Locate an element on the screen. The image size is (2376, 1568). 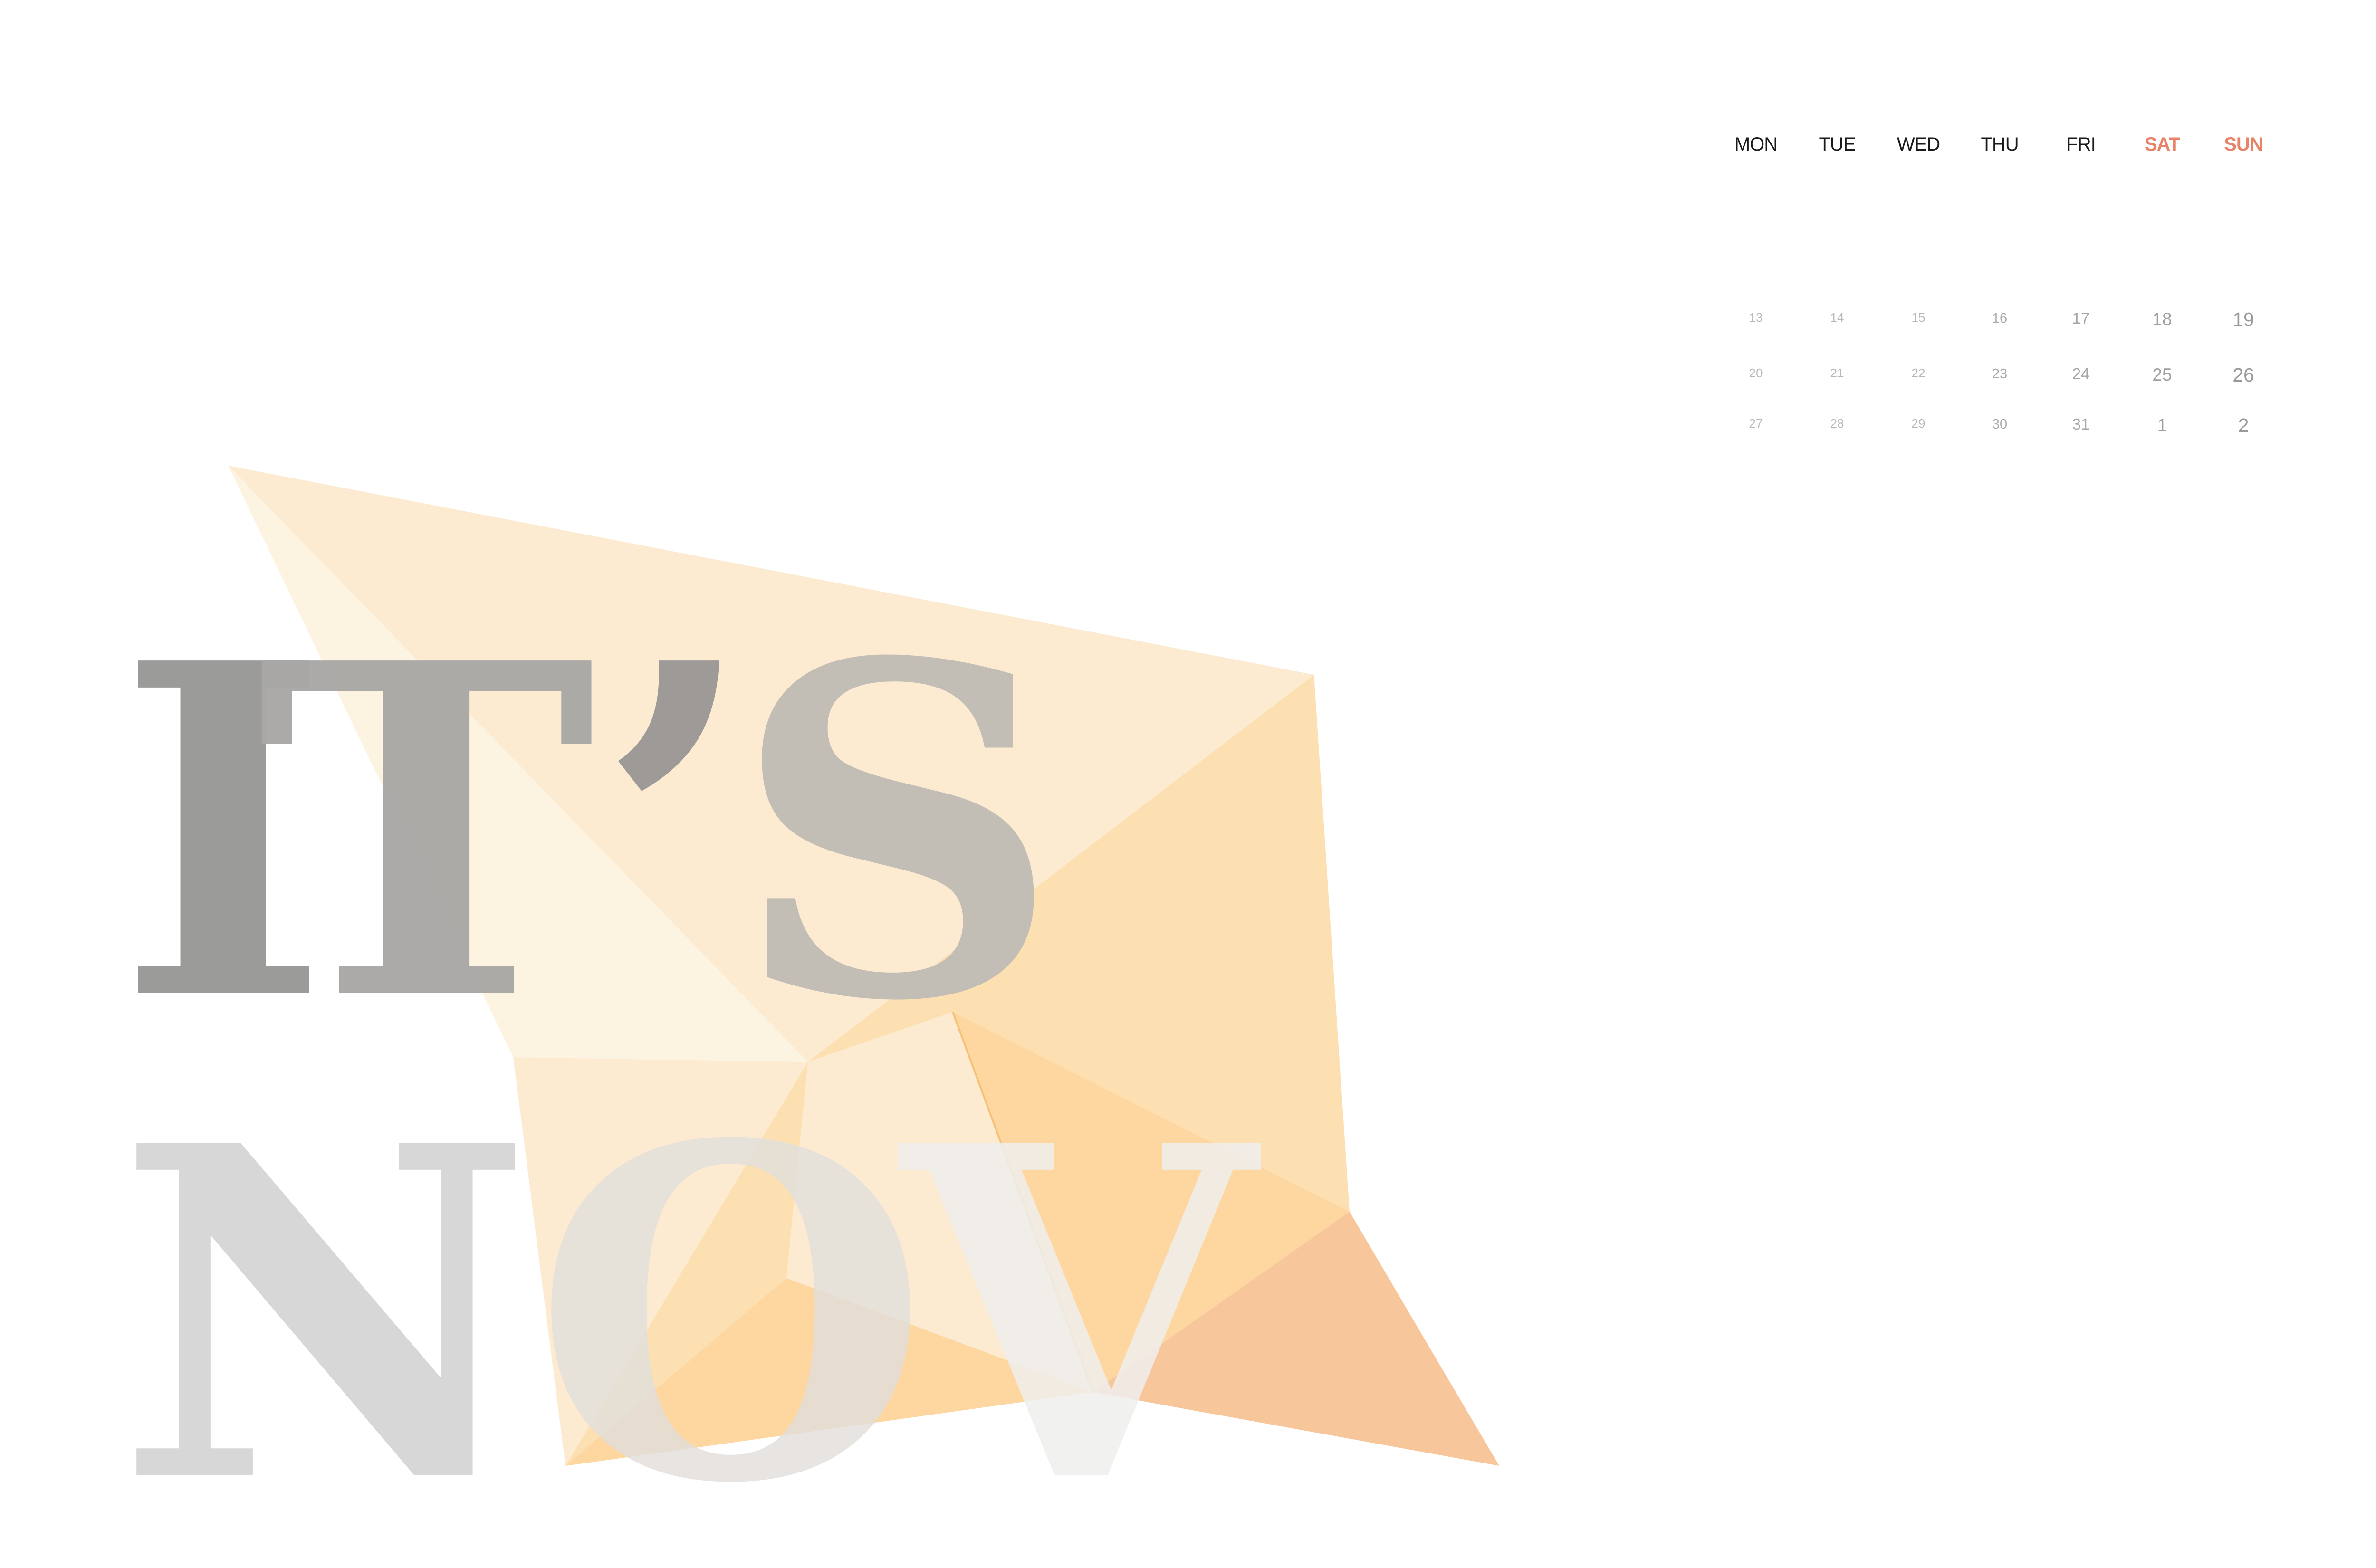
day-cell-weekend: 18 is located at coordinates (2162, 319).